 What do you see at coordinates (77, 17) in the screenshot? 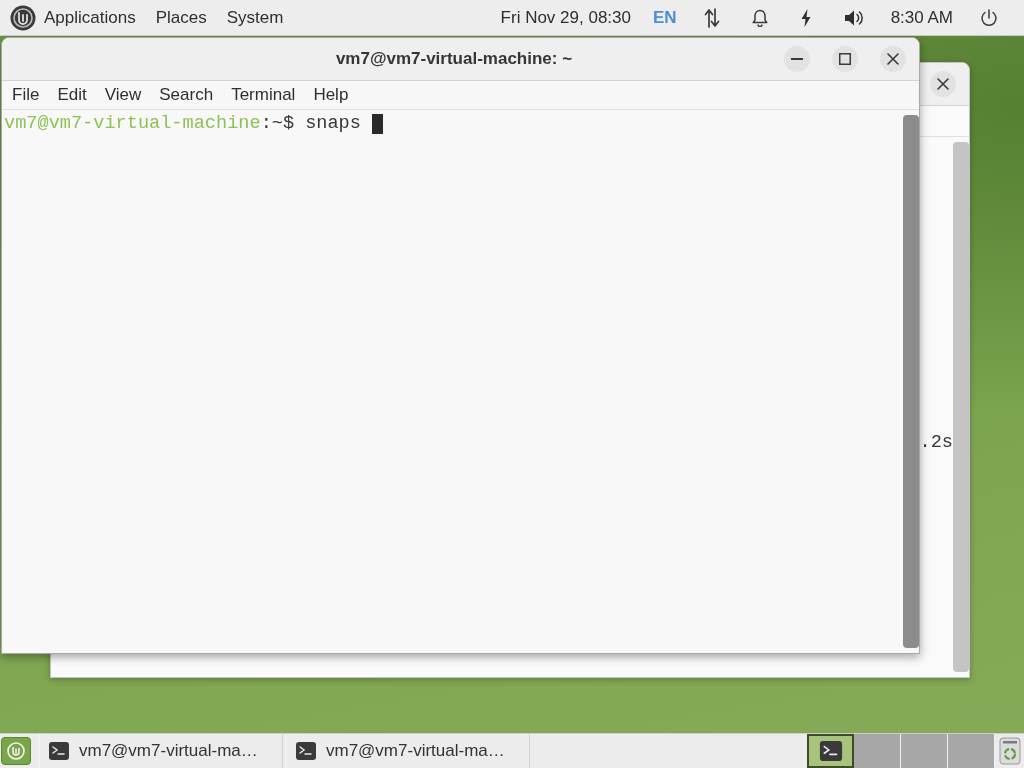
I see `panel-menu: Applications` at bounding box center [77, 17].